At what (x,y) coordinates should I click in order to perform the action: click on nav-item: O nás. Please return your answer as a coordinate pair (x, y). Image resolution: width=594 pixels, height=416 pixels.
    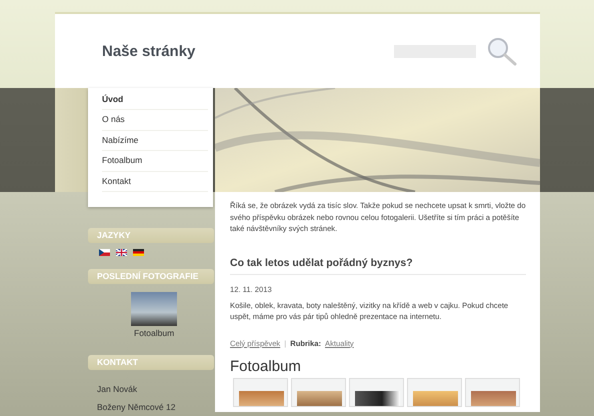
    Looking at the image, I should click on (155, 120).